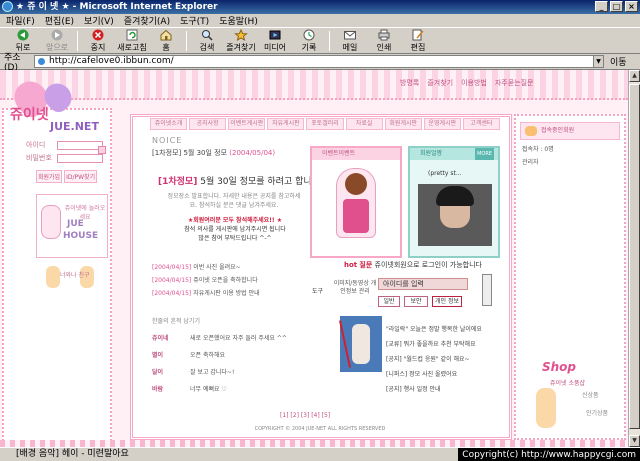 The image size is (640, 461). What do you see at coordinates (455, 196) in the screenshot?
I see `photo-hair` at bounding box center [455, 196].